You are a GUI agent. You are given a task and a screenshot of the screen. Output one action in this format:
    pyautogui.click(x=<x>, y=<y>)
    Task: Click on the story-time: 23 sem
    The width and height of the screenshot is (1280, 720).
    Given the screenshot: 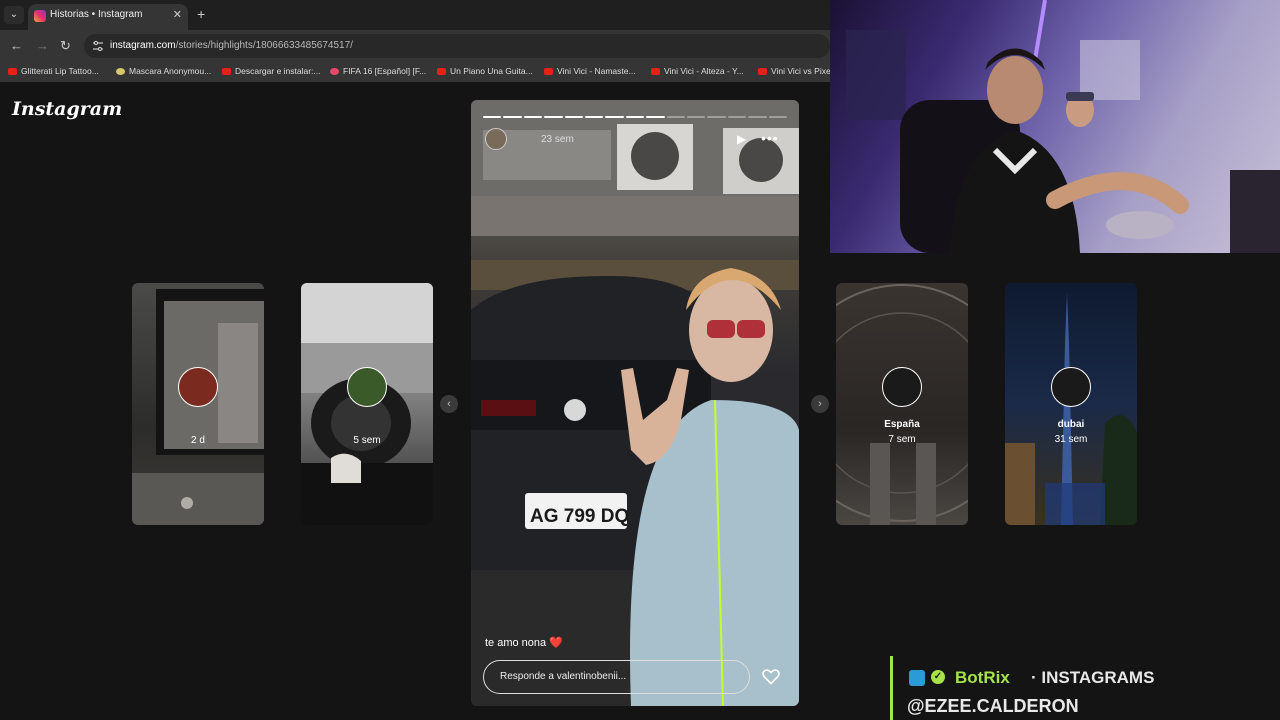 What is the action you would take?
    pyautogui.click(x=557, y=139)
    